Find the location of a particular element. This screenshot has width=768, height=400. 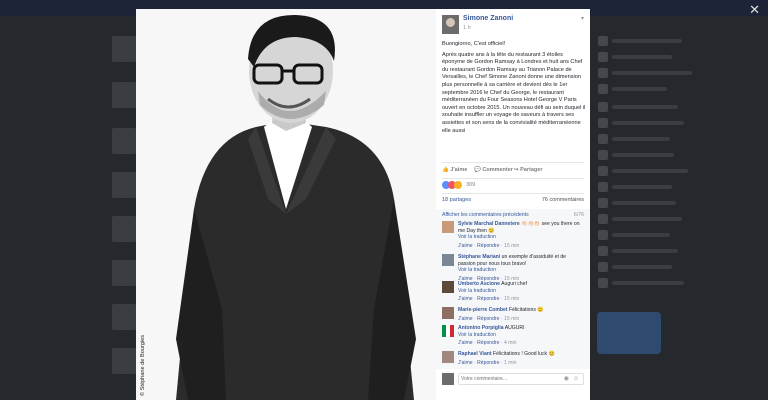

comment-text: AUGURI is located at coordinates (514, 328).